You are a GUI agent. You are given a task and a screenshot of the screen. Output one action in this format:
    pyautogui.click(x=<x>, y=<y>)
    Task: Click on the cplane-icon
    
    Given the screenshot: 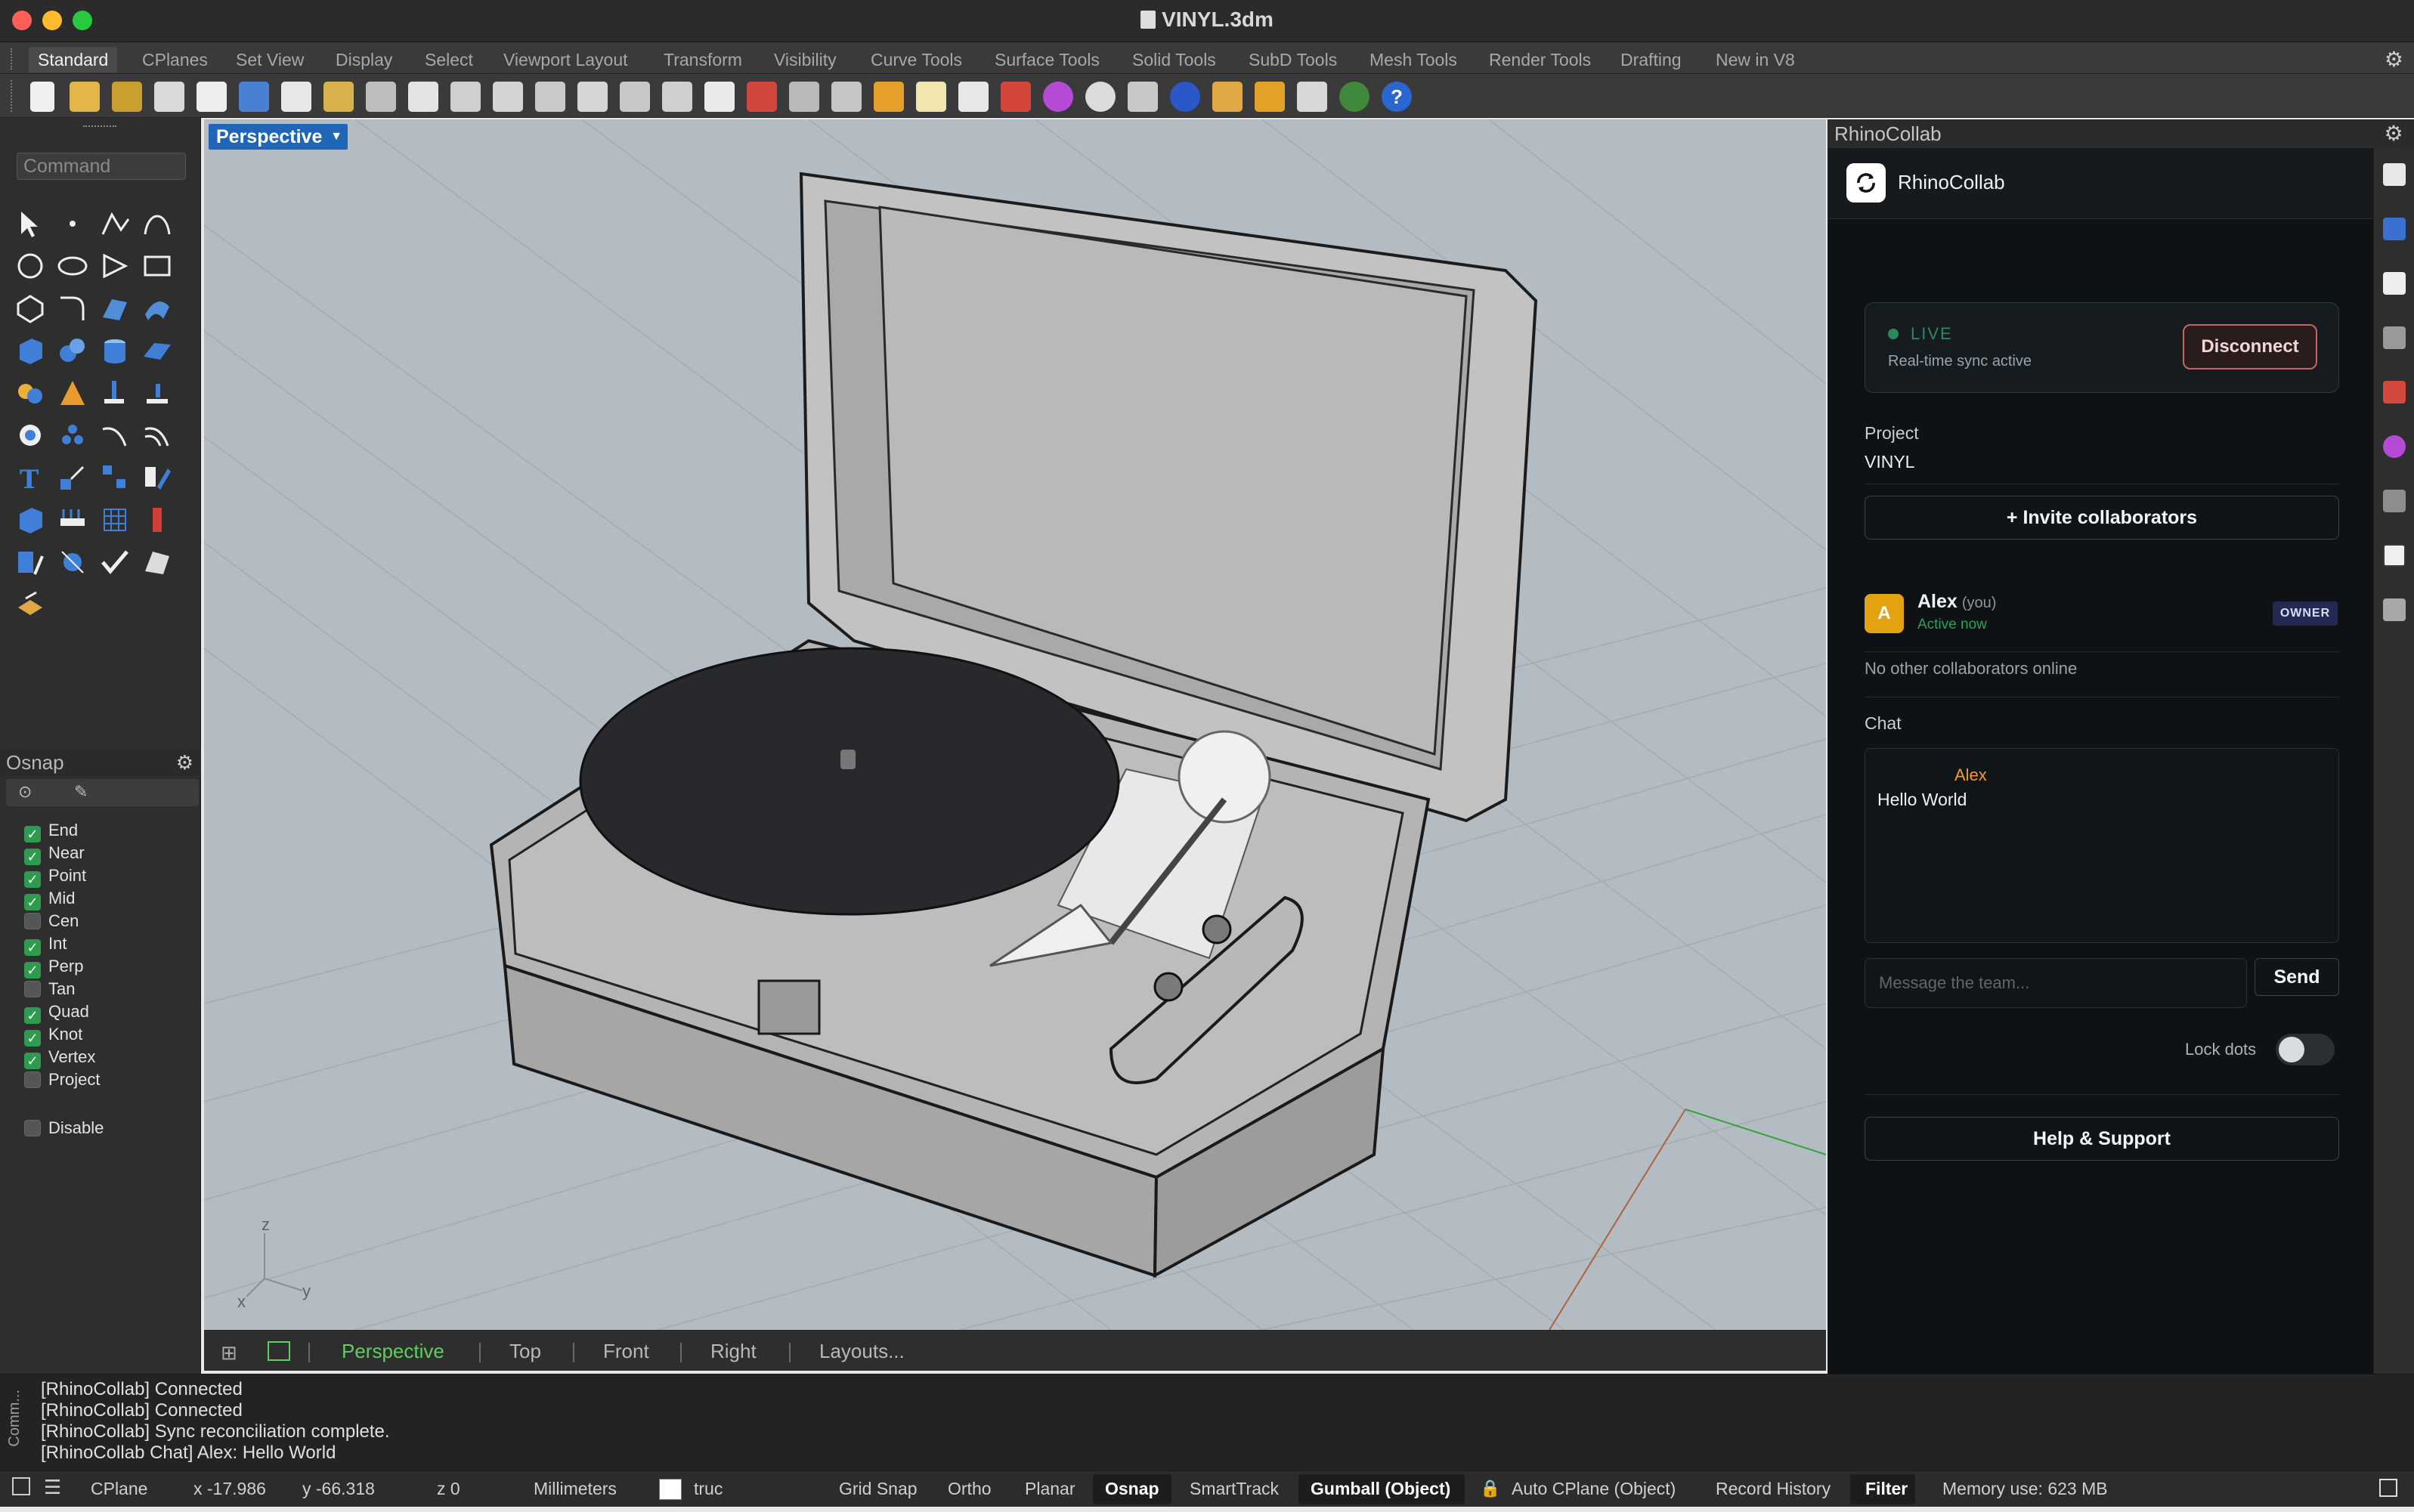 What is the action you would take?
    pyautogui.click(x=846, y=97)
    